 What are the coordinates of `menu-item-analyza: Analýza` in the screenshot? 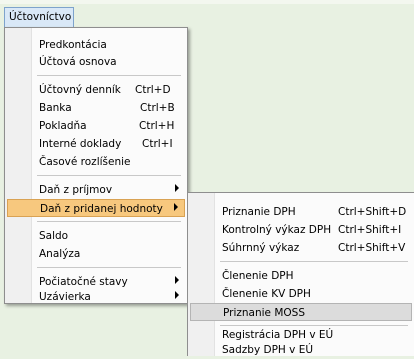 It's located at (96, 254).